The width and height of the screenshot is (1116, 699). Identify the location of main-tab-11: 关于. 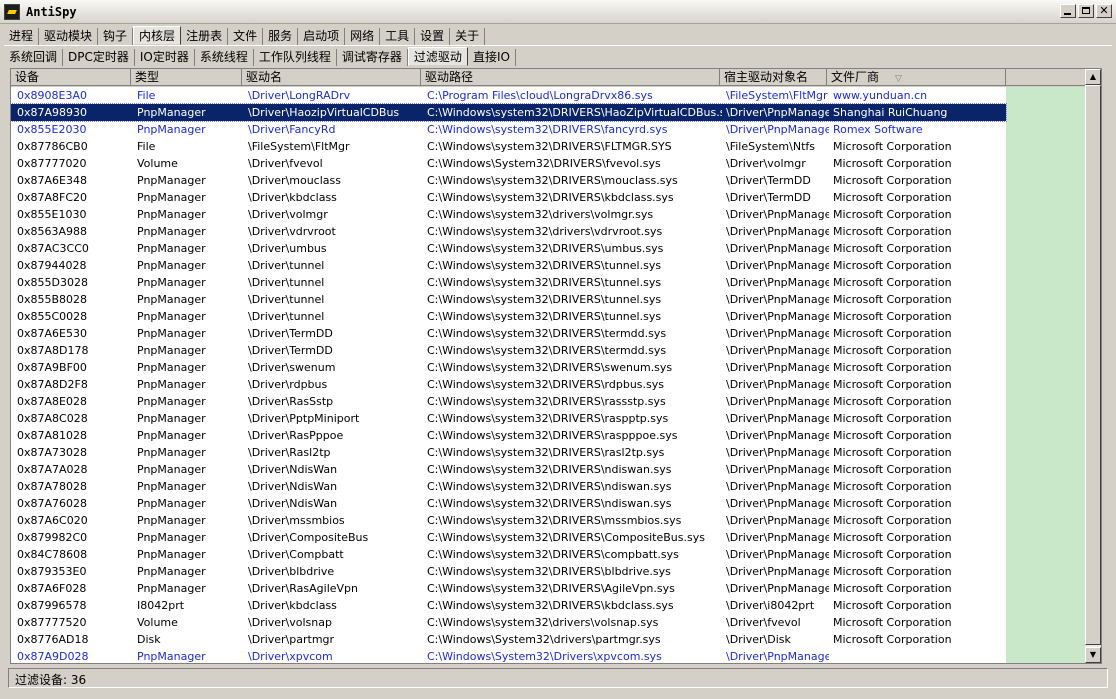
(468, 36).